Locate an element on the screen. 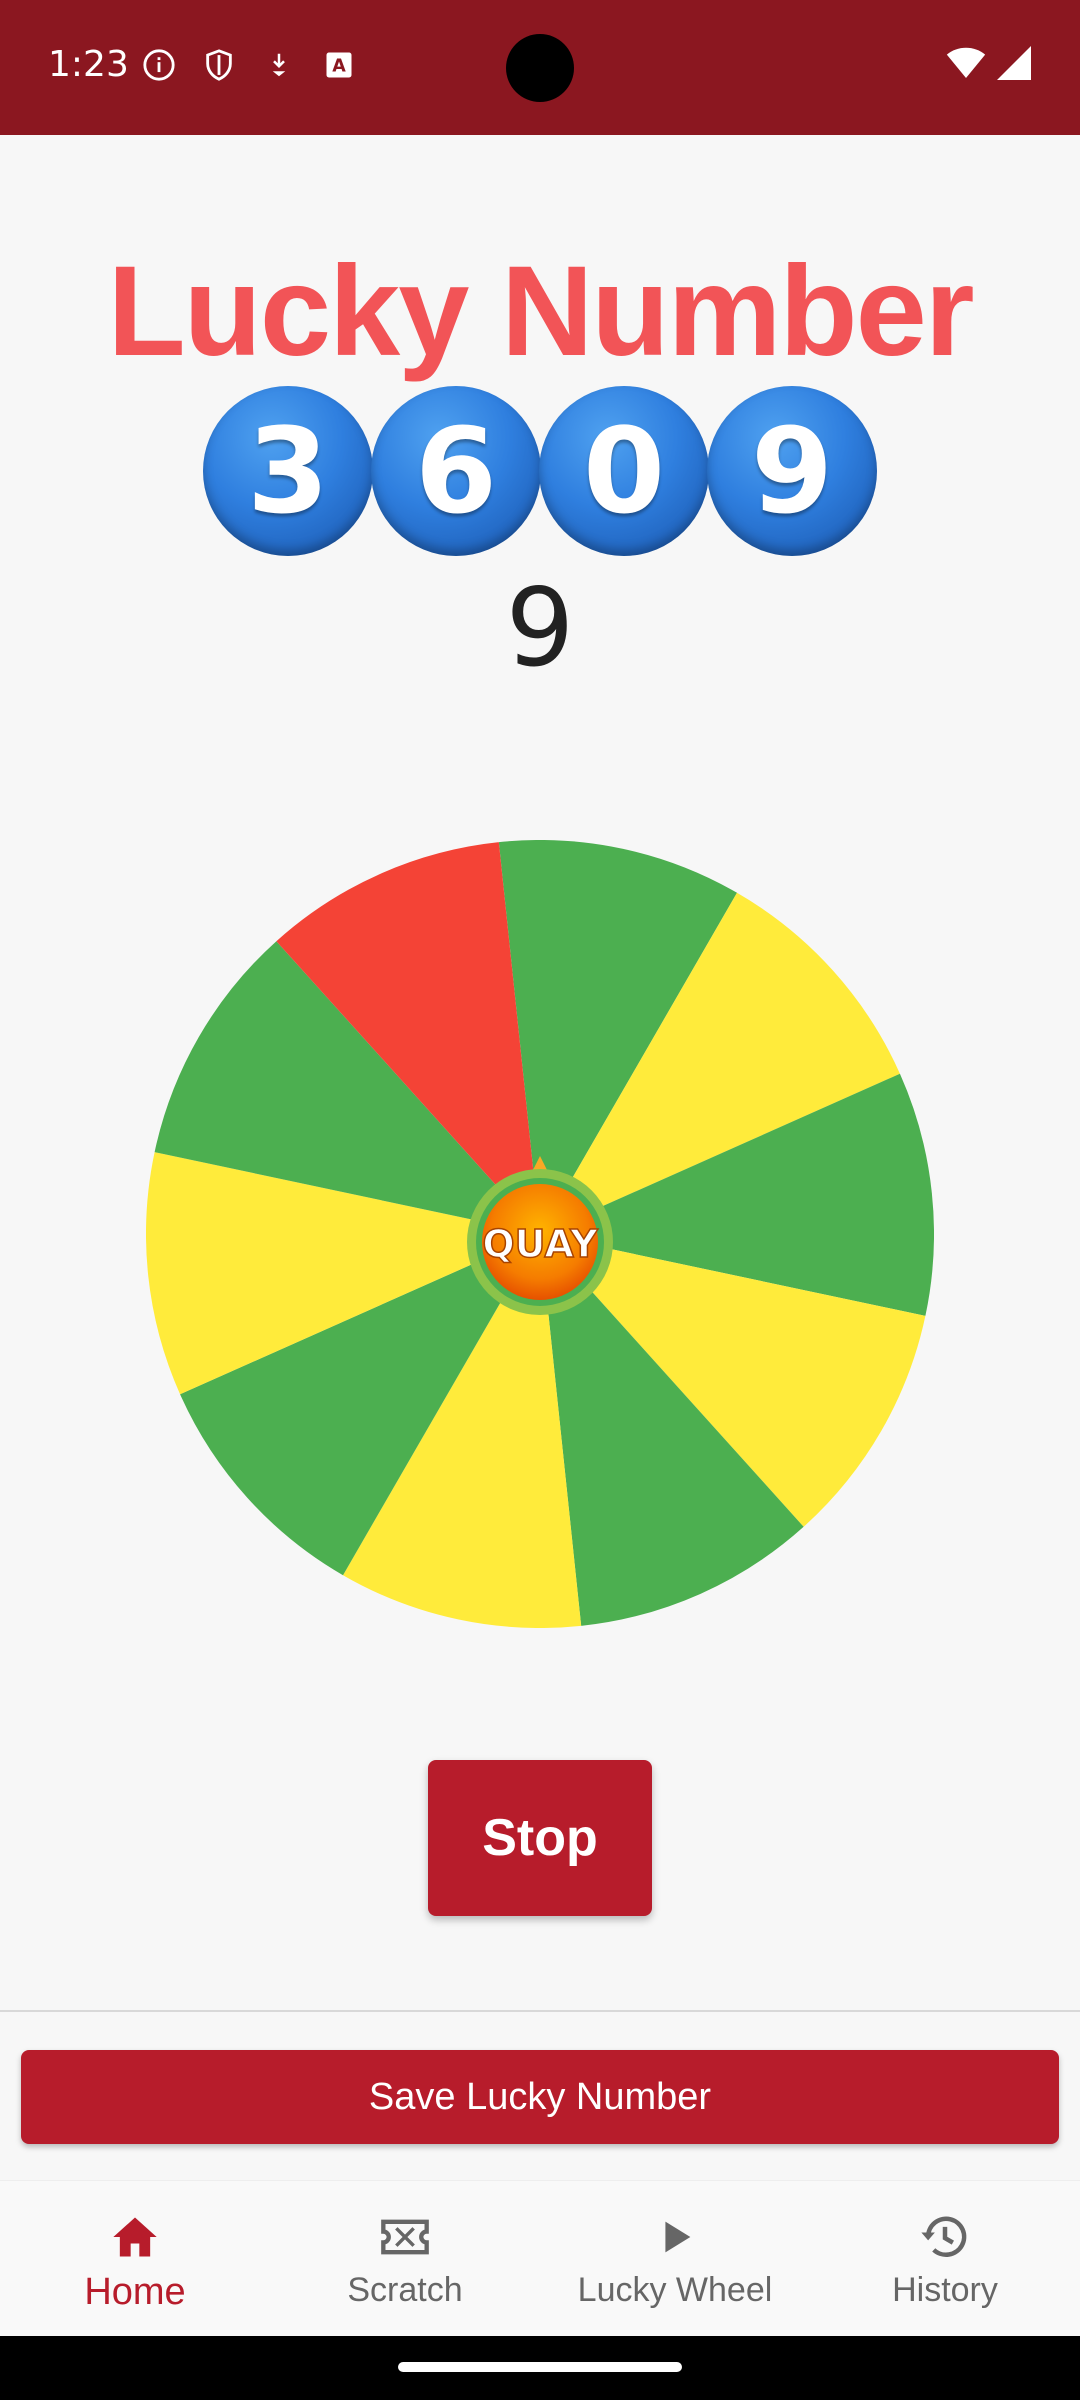  wifi-icon is located at coordinates (966, 65).